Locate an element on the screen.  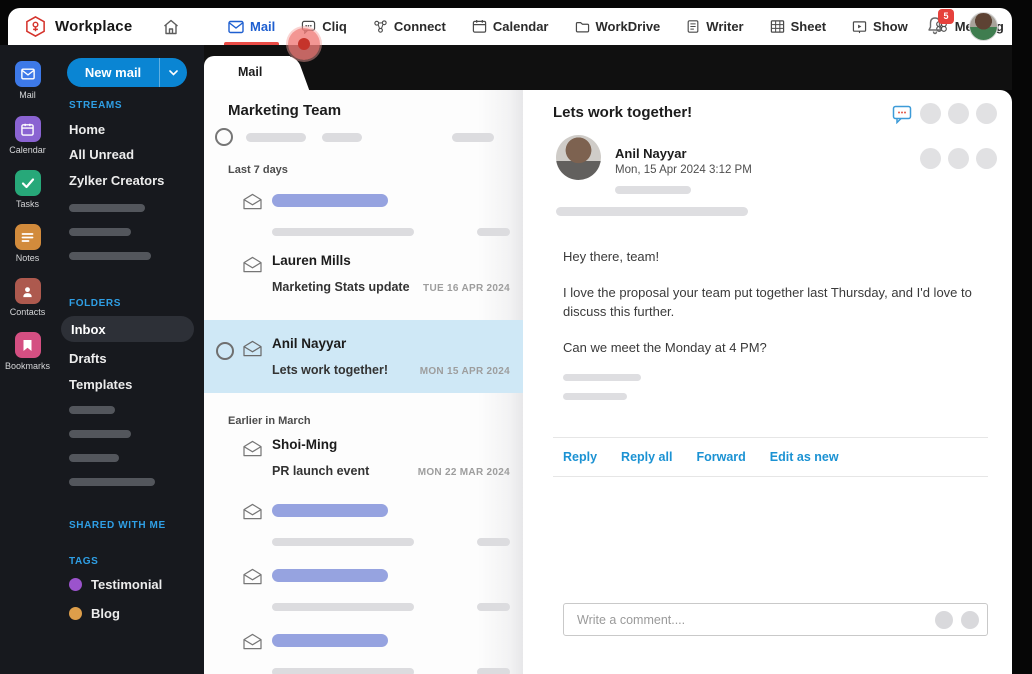
rail-item-tasks: Tasks is located at coordinates (27, 189).